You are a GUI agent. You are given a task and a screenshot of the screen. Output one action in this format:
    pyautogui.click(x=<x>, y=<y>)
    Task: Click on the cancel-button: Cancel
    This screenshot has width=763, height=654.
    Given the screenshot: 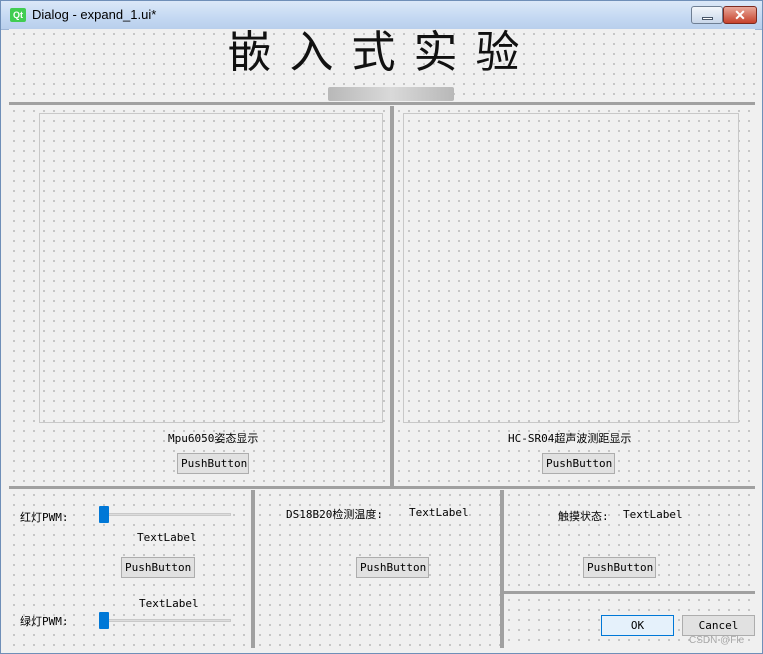 What is the action you would take?
    pyautogui.click(x=718, y=625)
    